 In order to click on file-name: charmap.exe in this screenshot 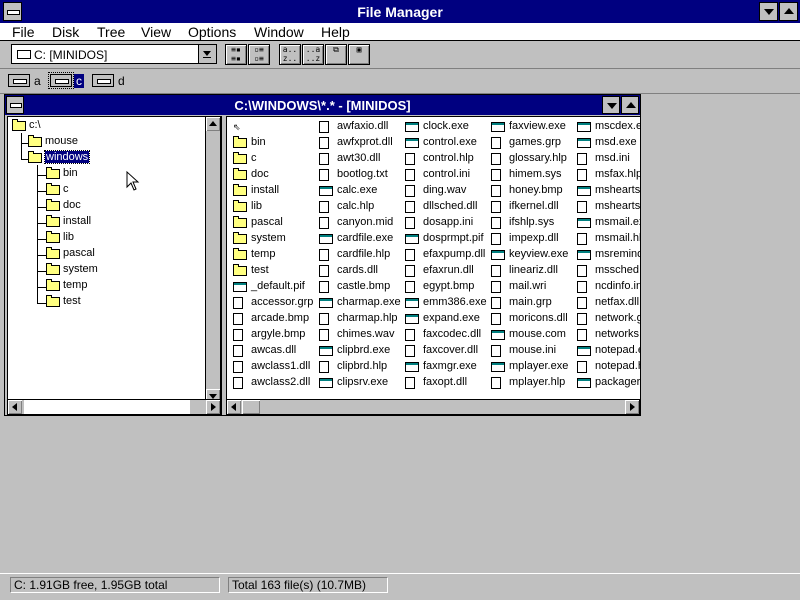, I will do `click(369, 302)`.